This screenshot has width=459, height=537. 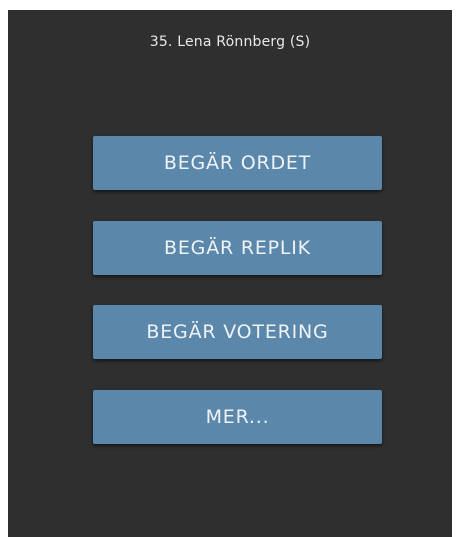 I want to click on request-floor-button: BEGÄR ORDET, so click(x=237, y=163).